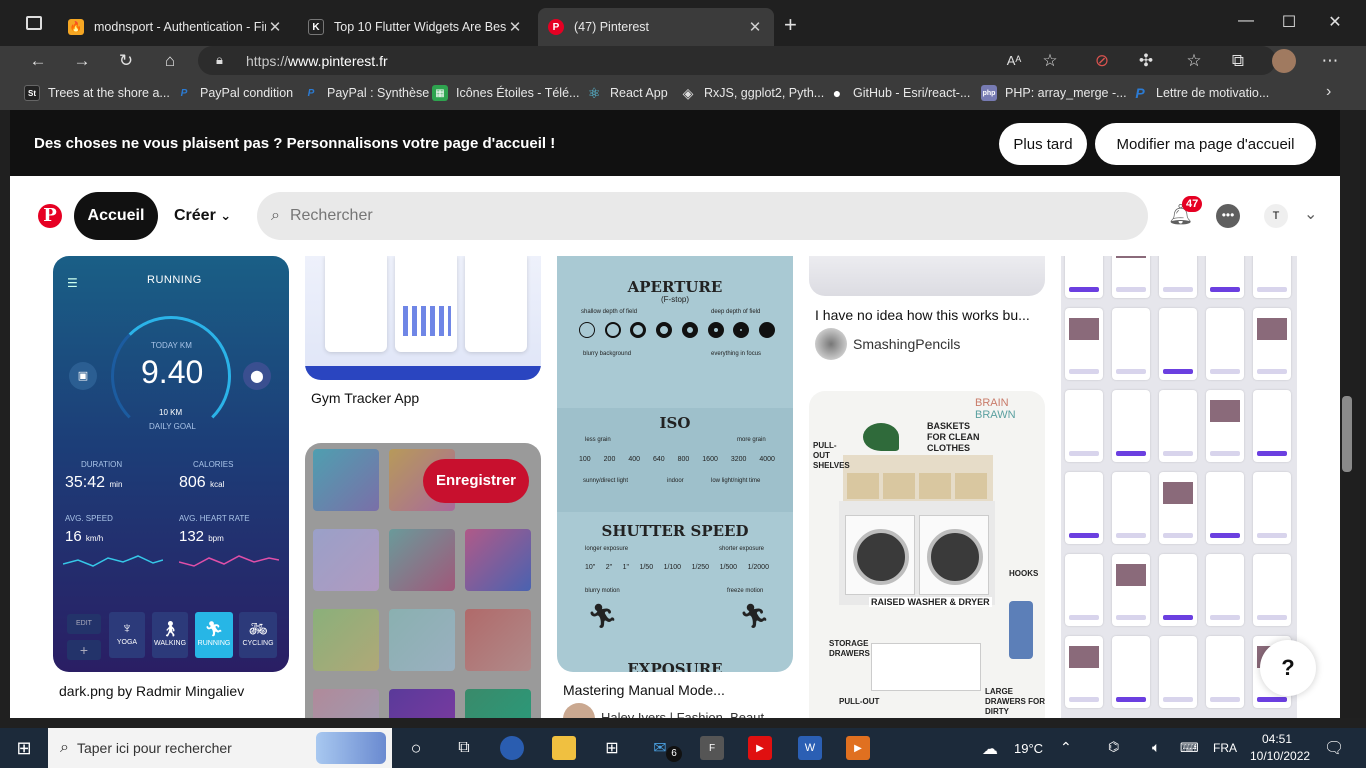  What do you see at coordinates (736, 354) in the screenshot?
I see `all-focus-label: everything in focus` at bounding box center [736, 354].